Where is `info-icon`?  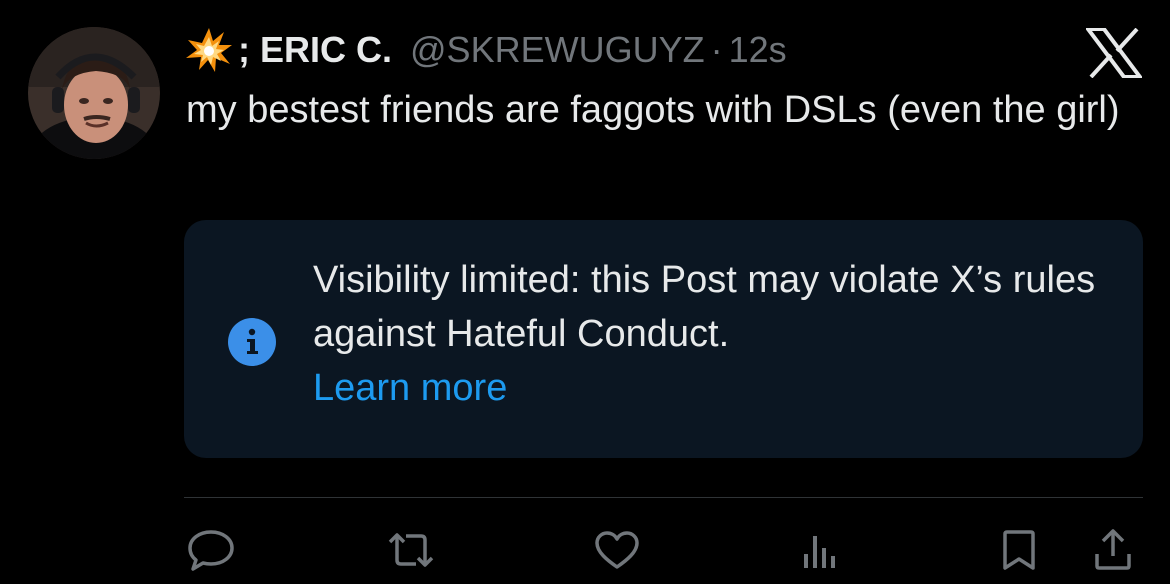
info-icon is located at coordinates (252, 342).